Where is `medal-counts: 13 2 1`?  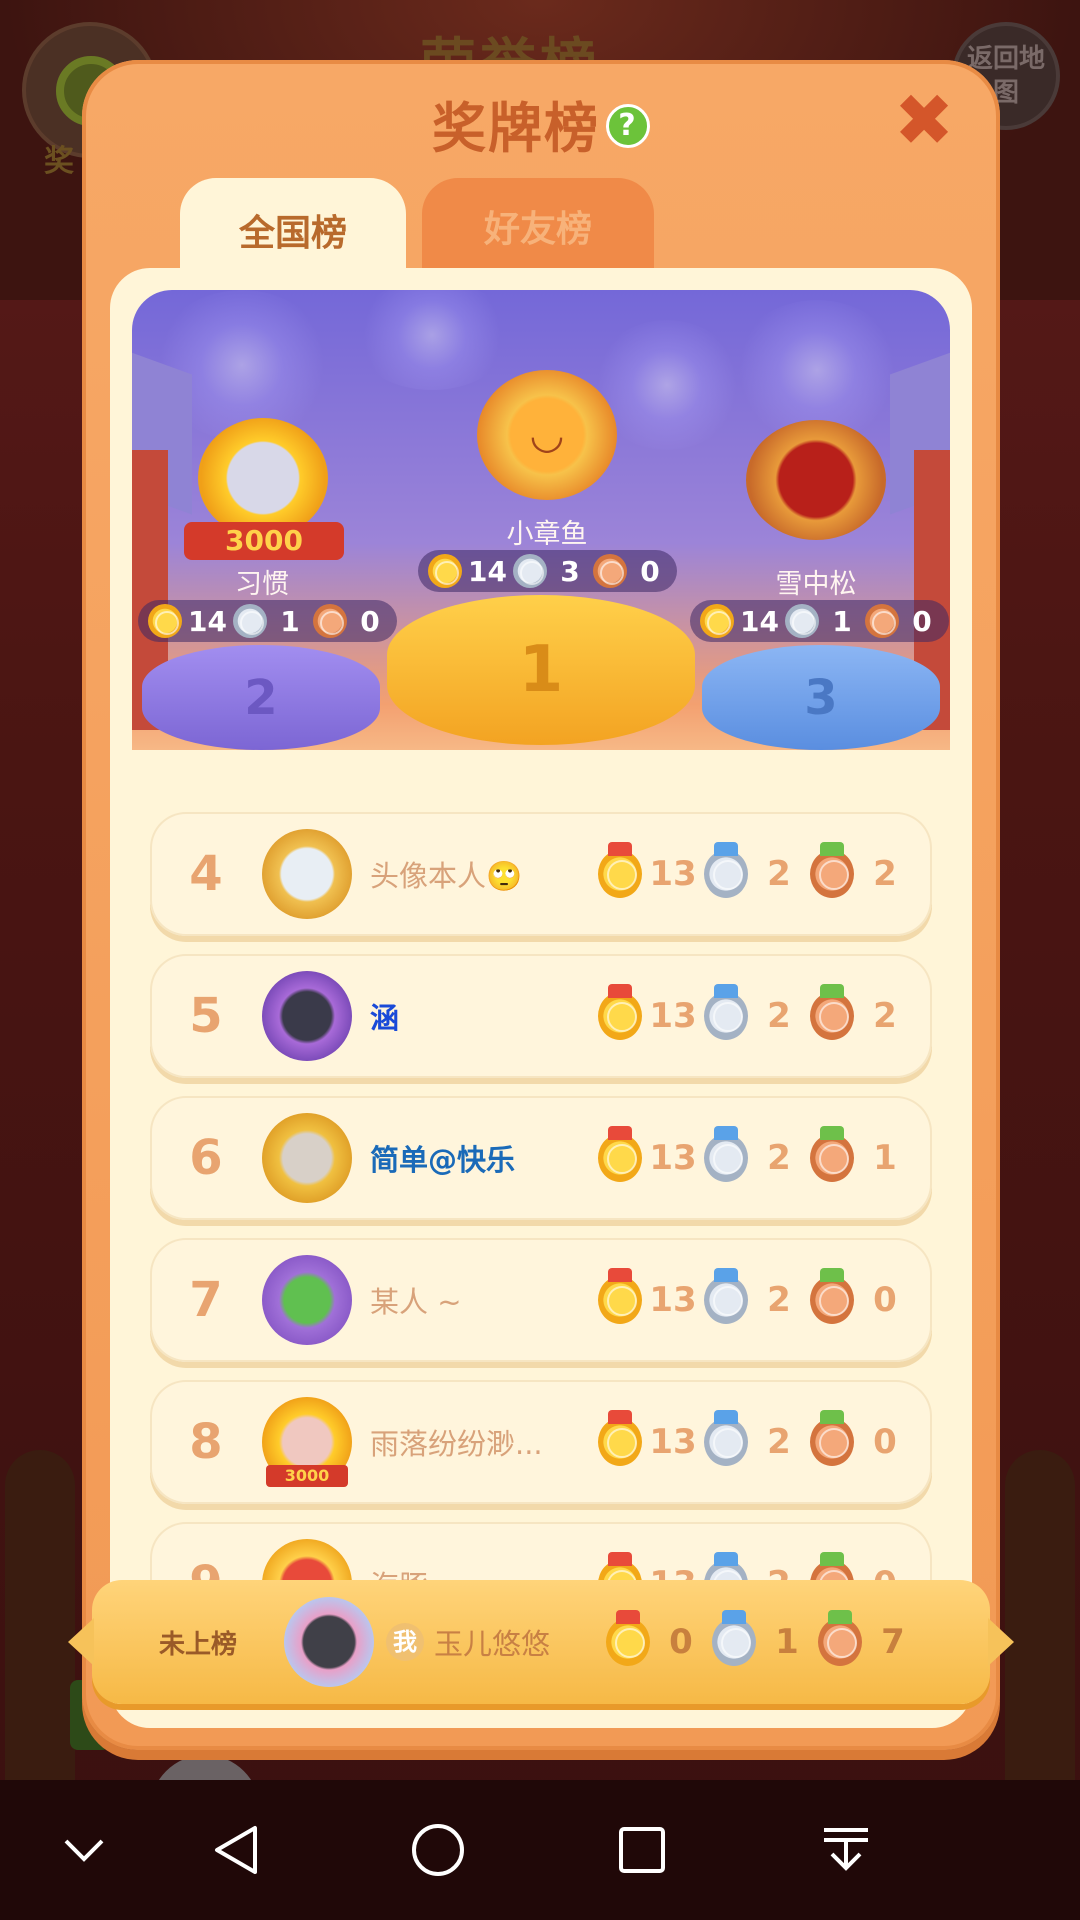
medal-counts: 13 2 1 is located at coordinates (757, 1154).